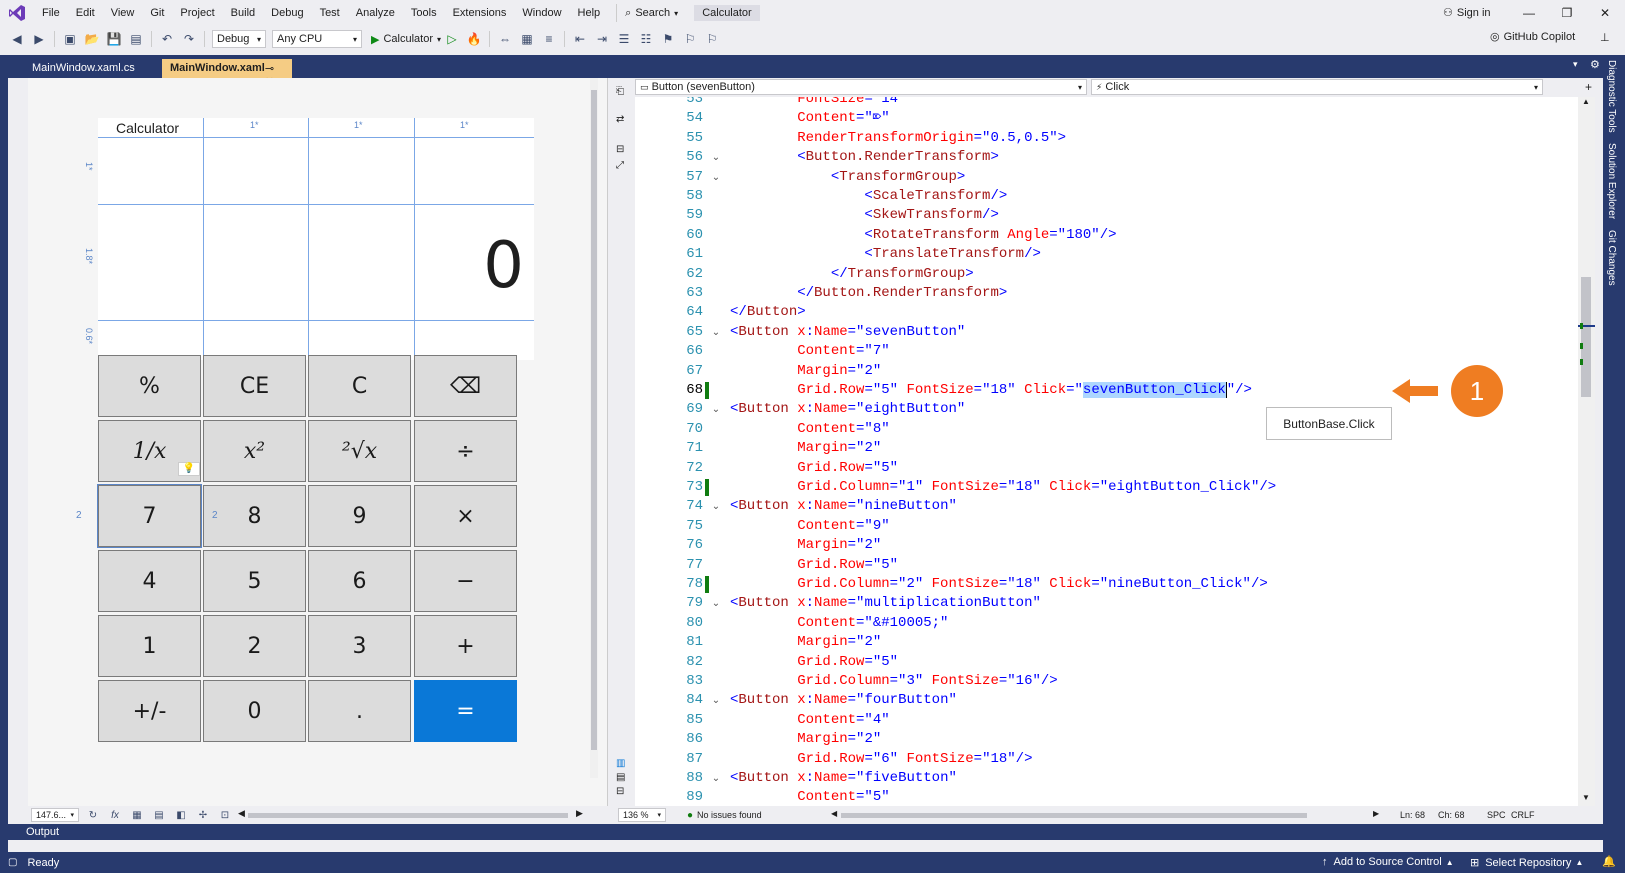 This screenshot has width=1625, height=873. Describe the element at coordinates (159, 815) in the screenshot. I see `grid-alt-icon: ▤` at that location.